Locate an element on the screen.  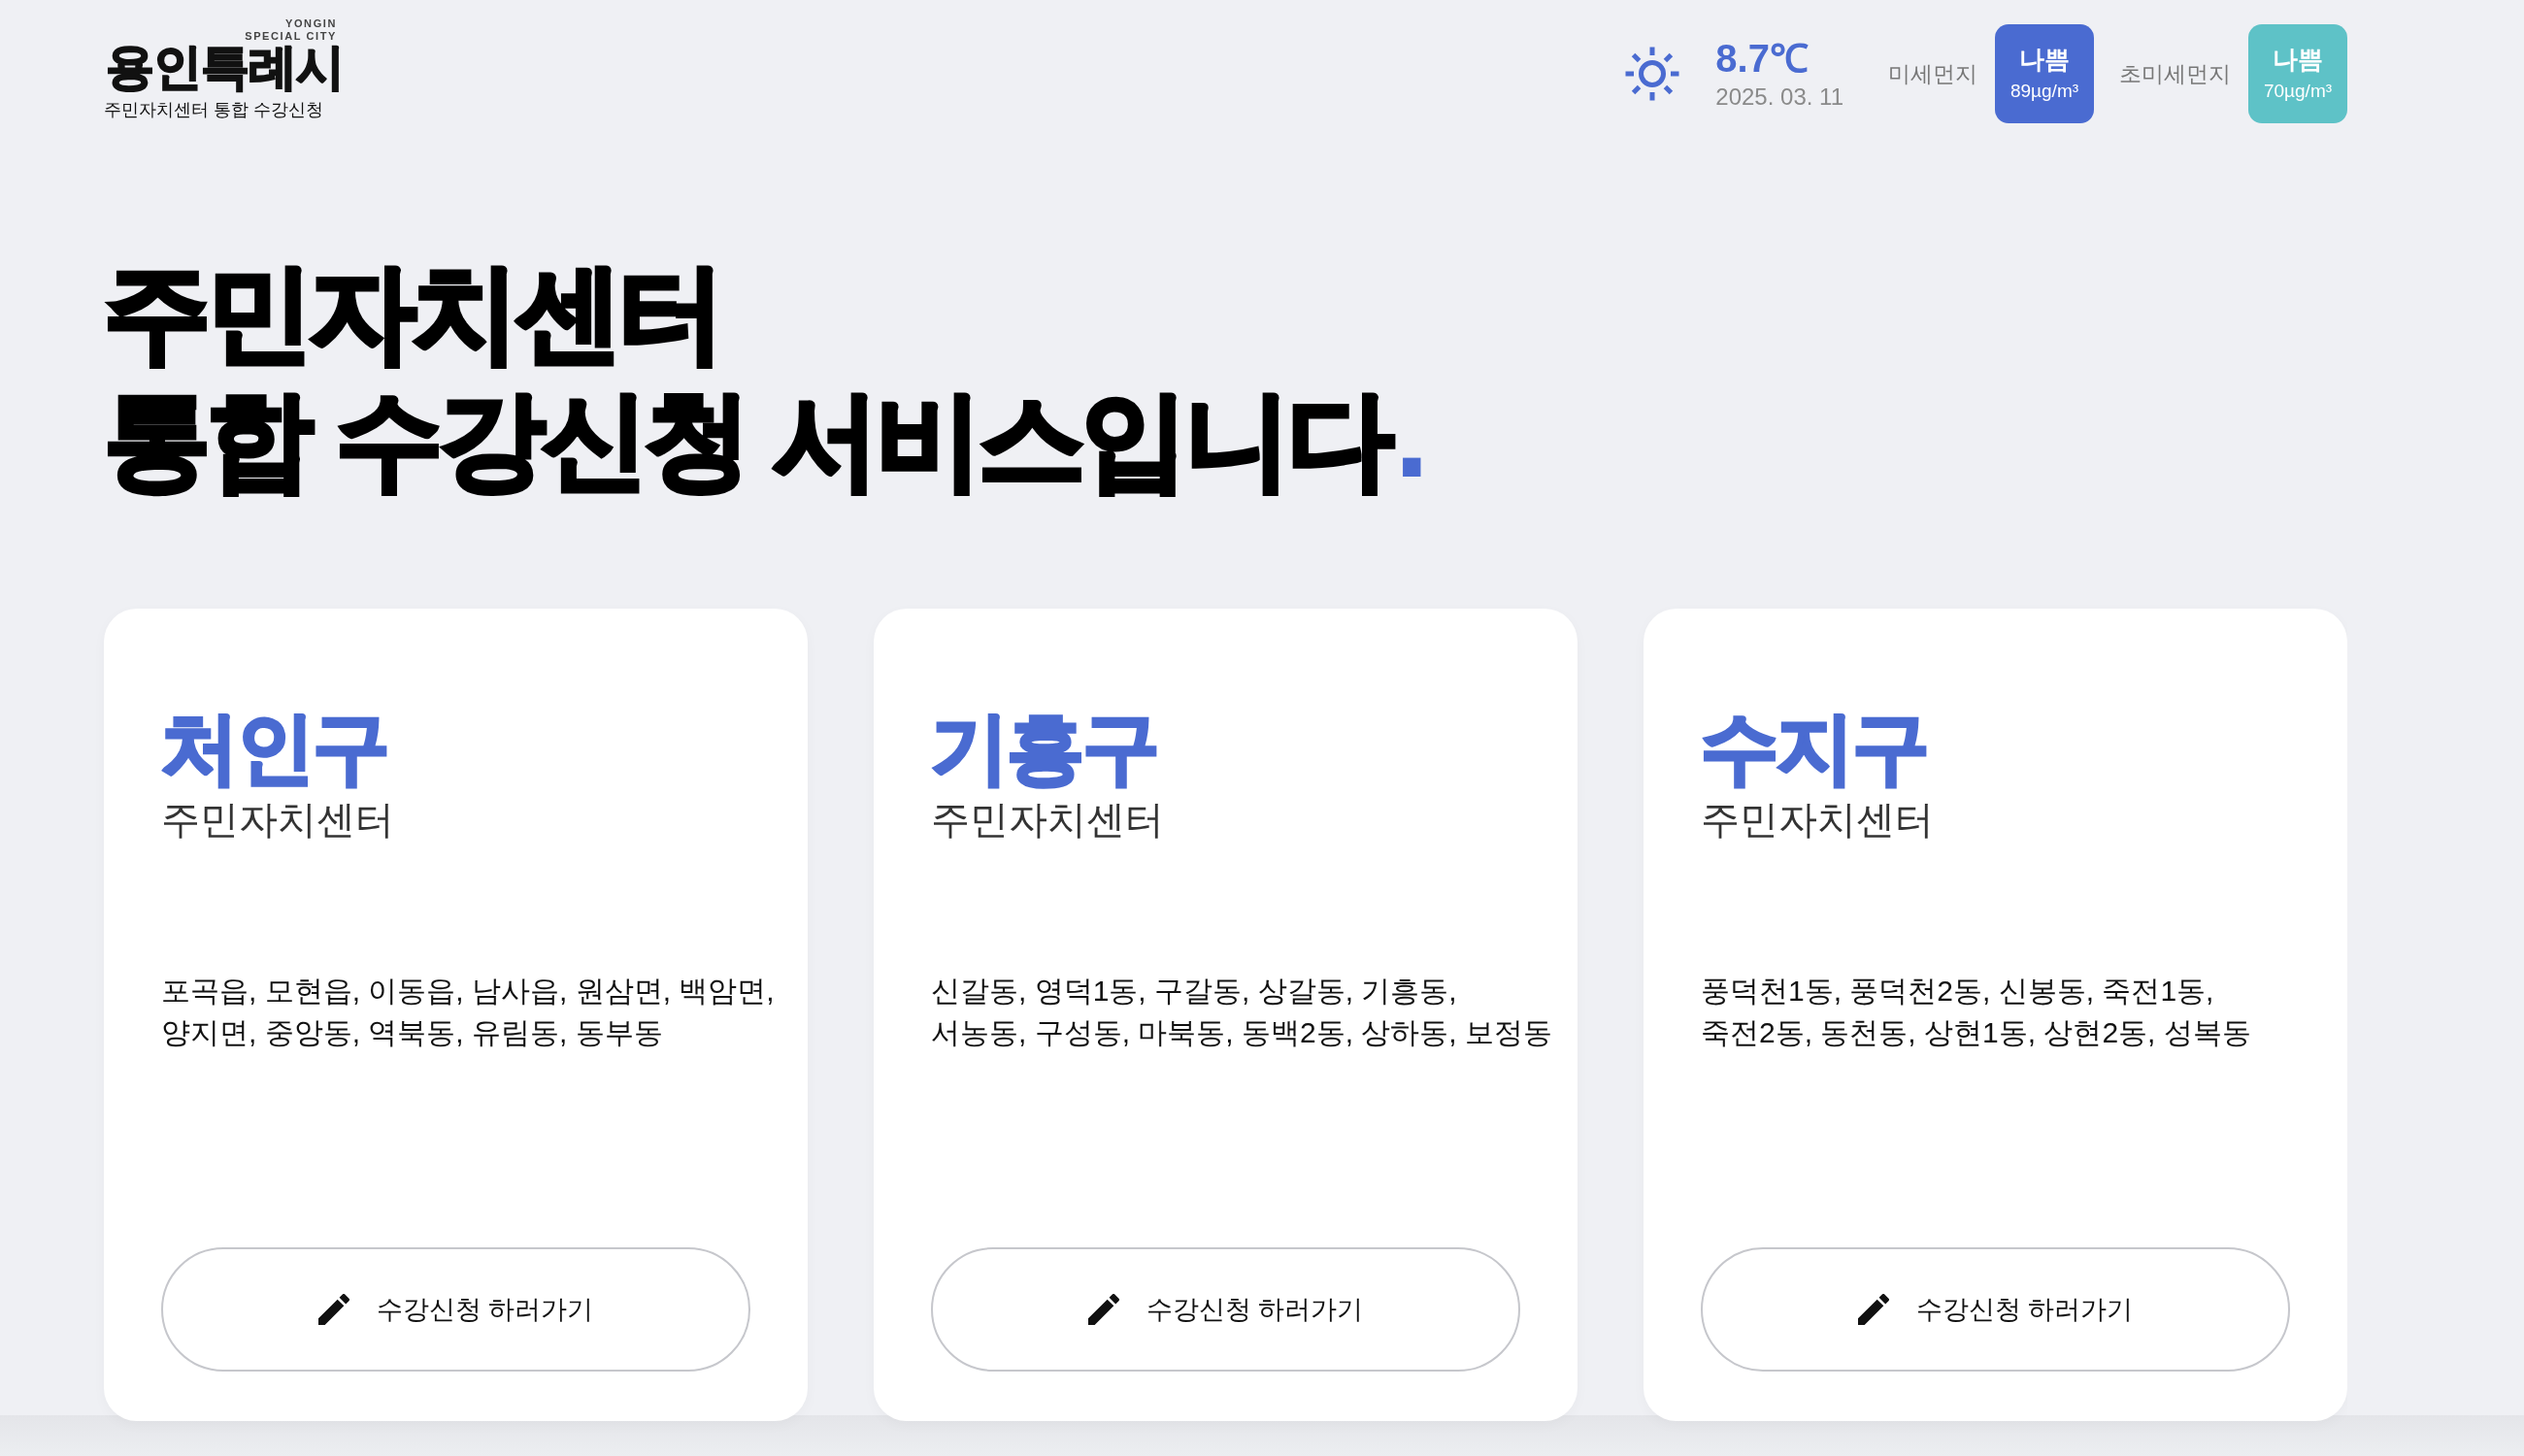
air-quality-label: 초미세먼지 is located at coordinates (2175, 73).